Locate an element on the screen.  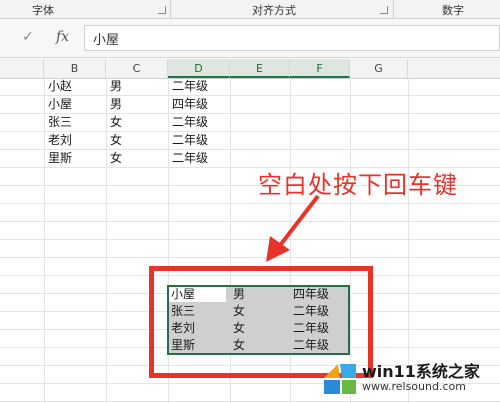
watermark: win11系统之家 www.relsound.com is located at coordinates (410, 377).